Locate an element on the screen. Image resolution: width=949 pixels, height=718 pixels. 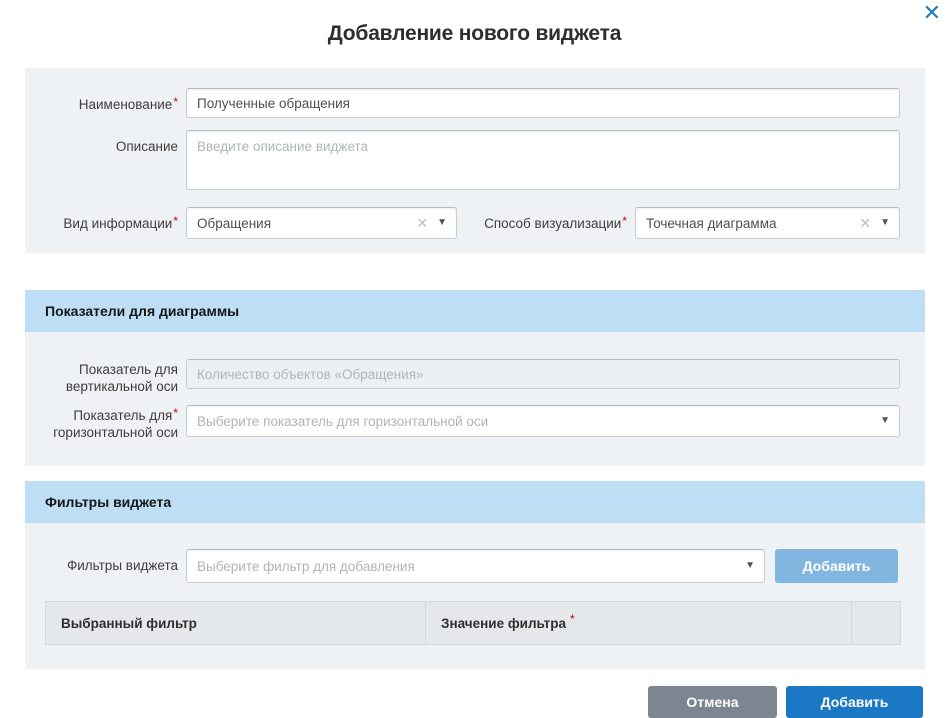
submit-button: Добавить is located at coordinates (854, 702).